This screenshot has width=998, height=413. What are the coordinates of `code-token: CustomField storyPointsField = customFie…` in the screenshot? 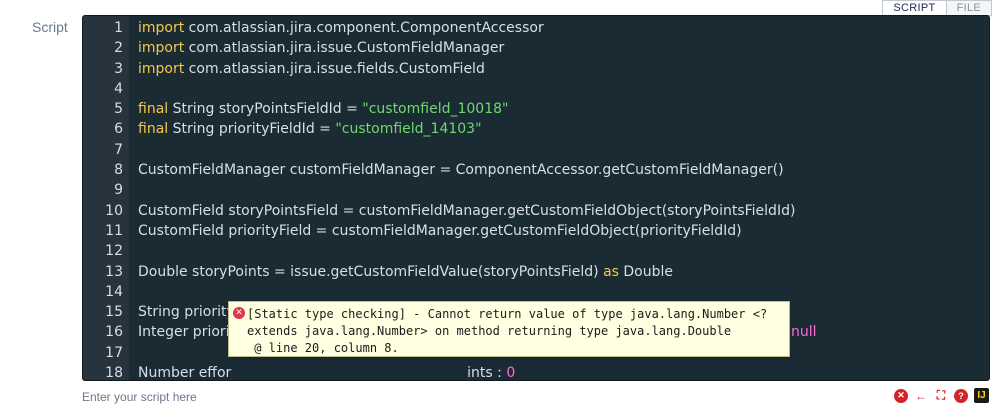 It's located at (467, 210).